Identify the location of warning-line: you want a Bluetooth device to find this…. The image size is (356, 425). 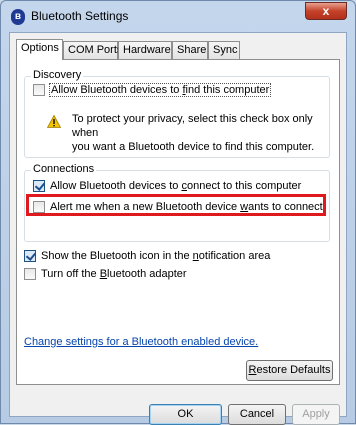
(193, 147).